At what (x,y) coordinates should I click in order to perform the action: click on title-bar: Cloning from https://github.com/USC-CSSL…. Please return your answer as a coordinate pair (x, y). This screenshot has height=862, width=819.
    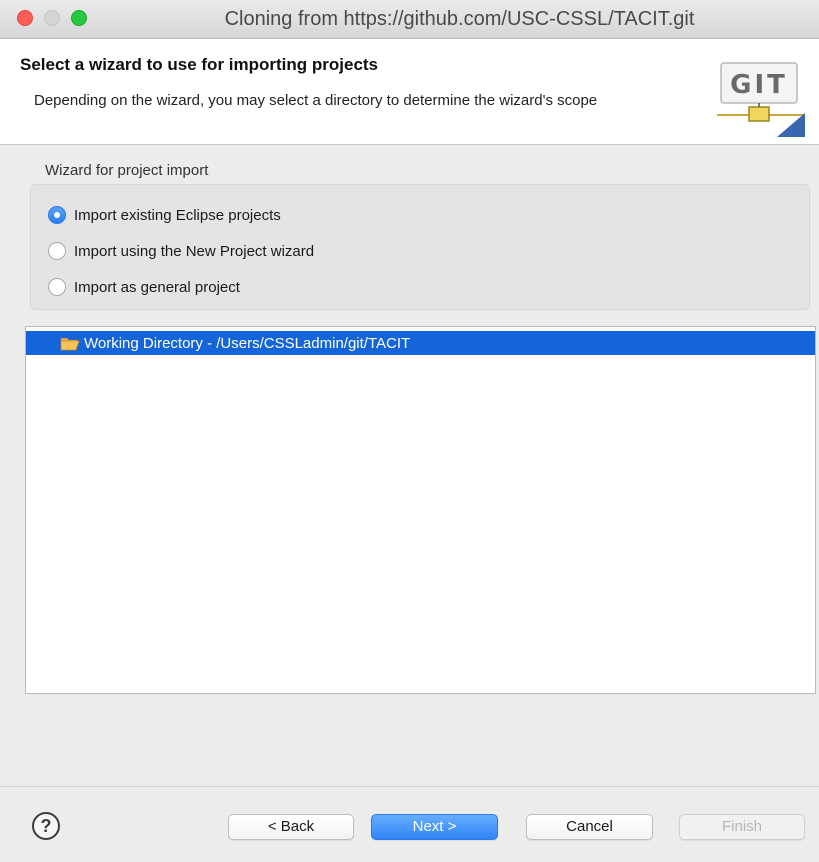
    Looking at the image, I should click on (409, 19).